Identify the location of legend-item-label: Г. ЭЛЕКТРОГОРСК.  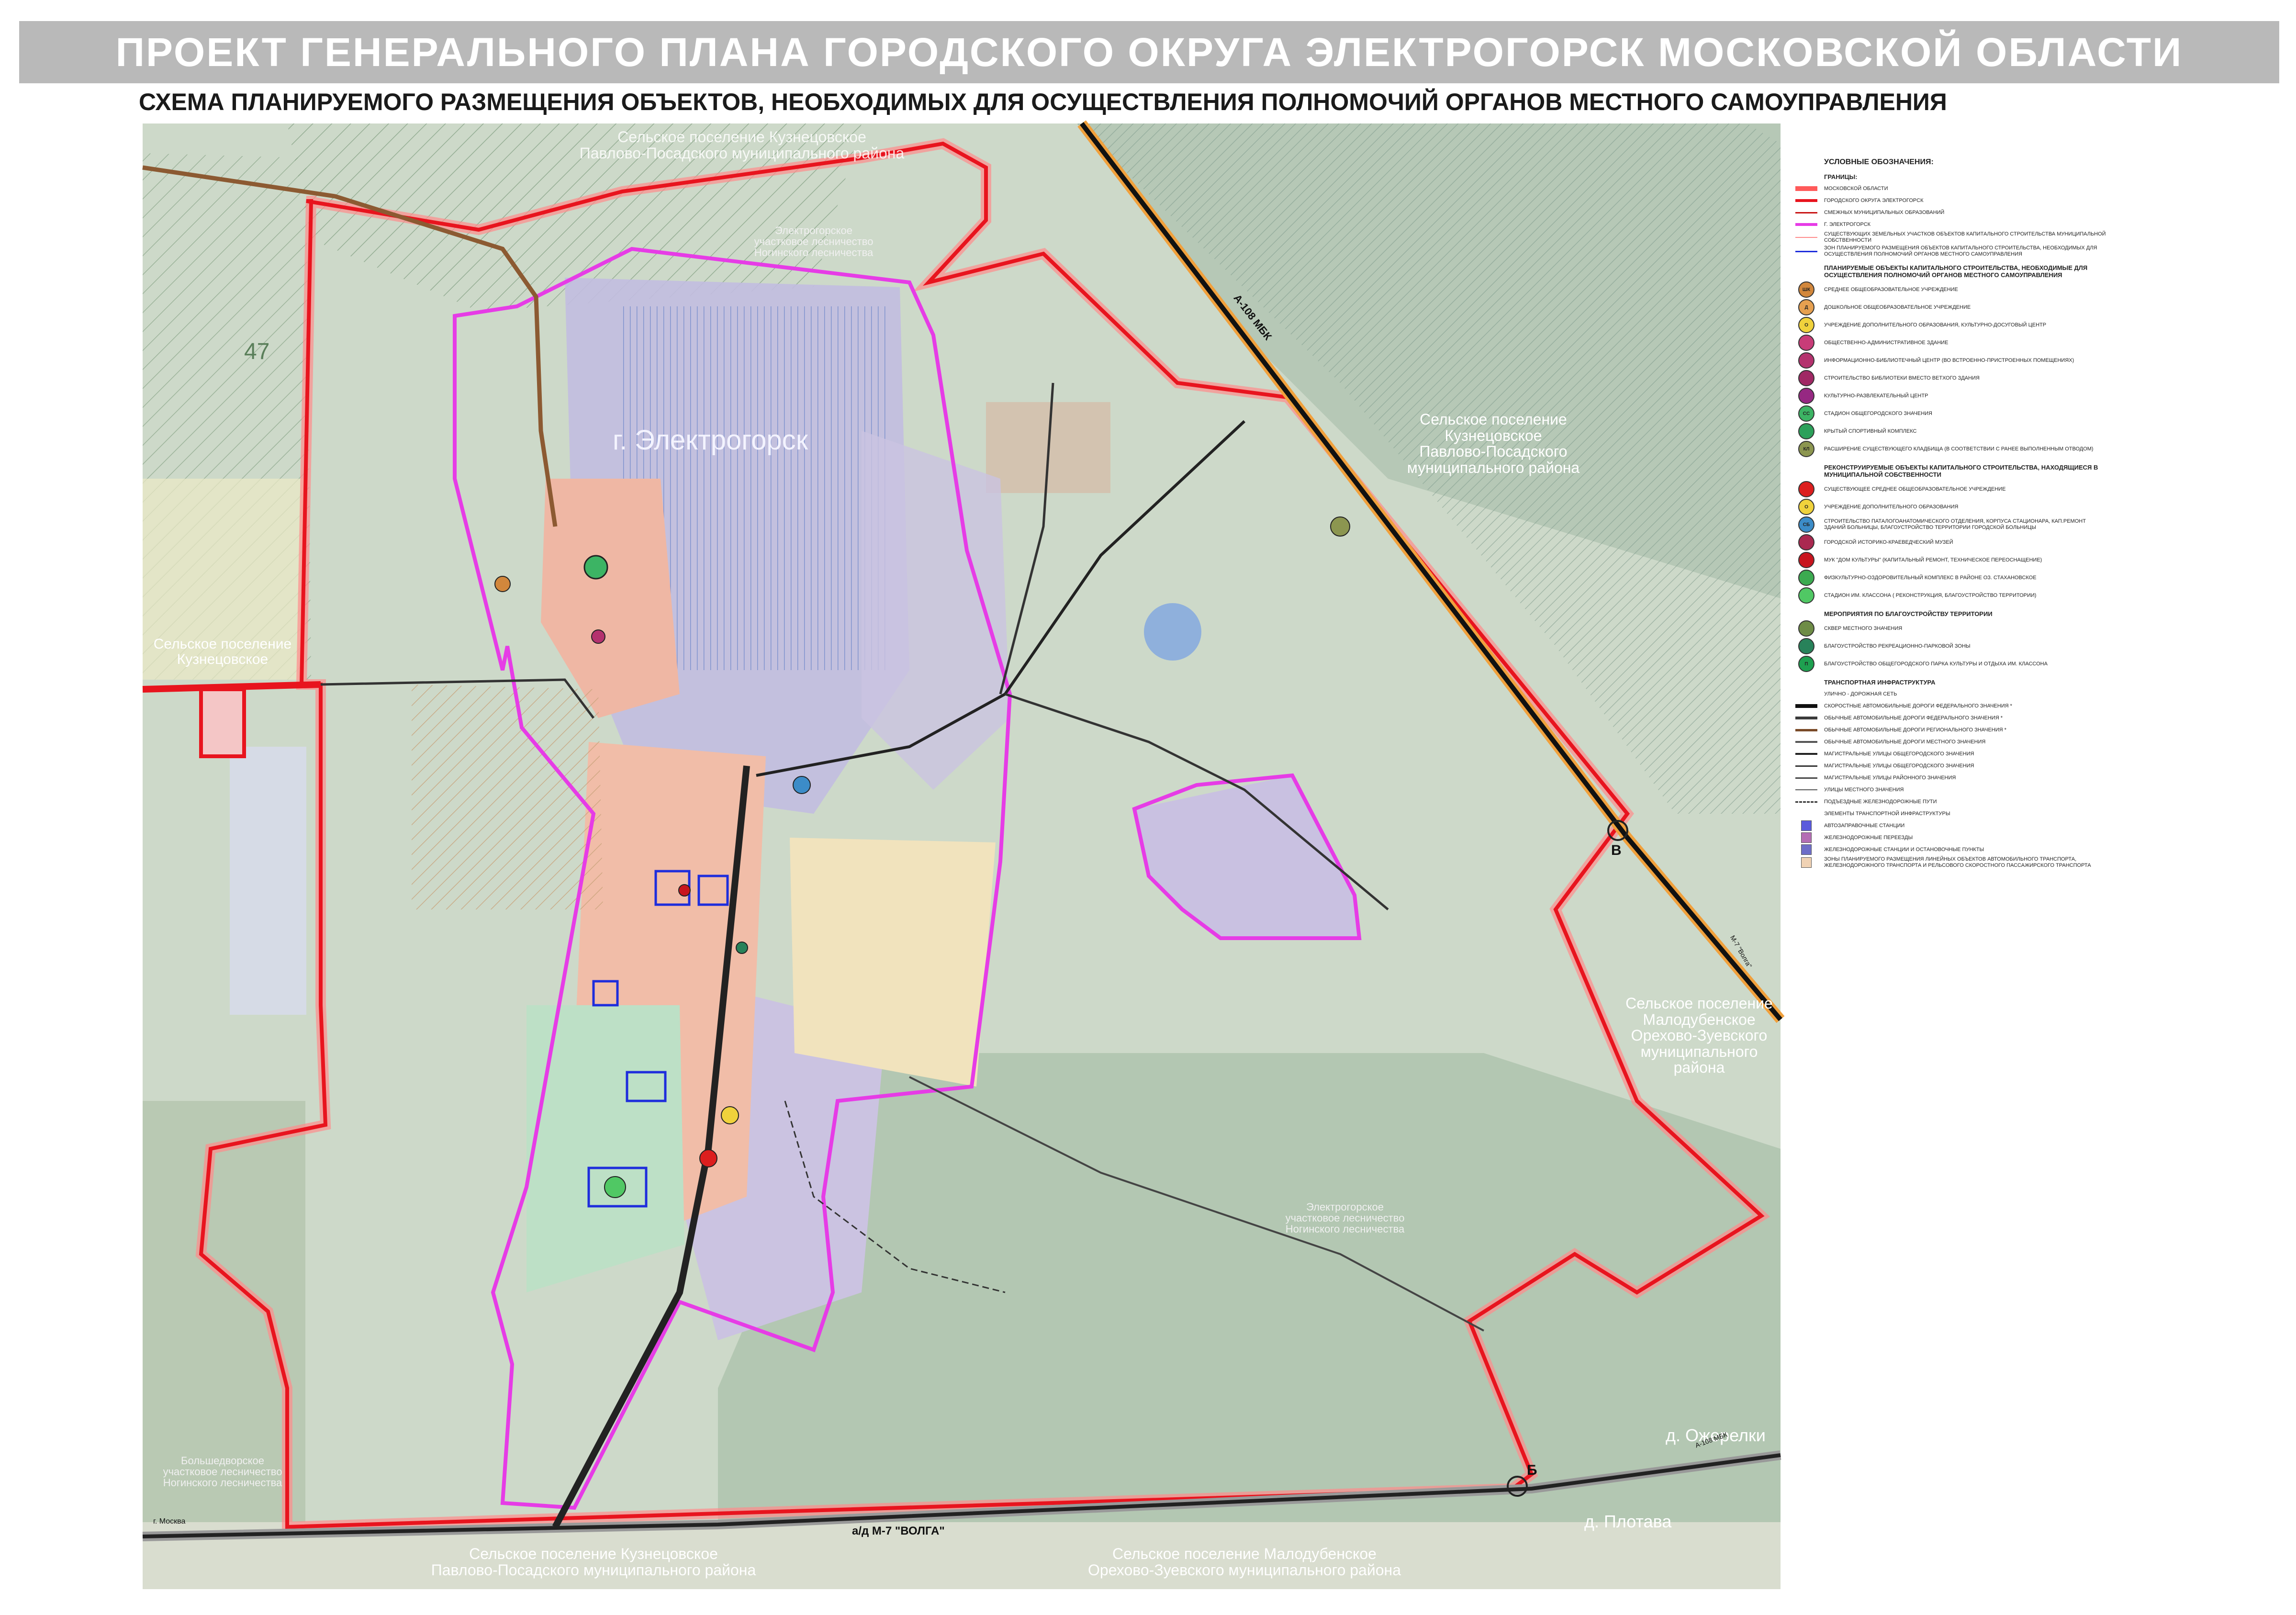
(1848, 224).